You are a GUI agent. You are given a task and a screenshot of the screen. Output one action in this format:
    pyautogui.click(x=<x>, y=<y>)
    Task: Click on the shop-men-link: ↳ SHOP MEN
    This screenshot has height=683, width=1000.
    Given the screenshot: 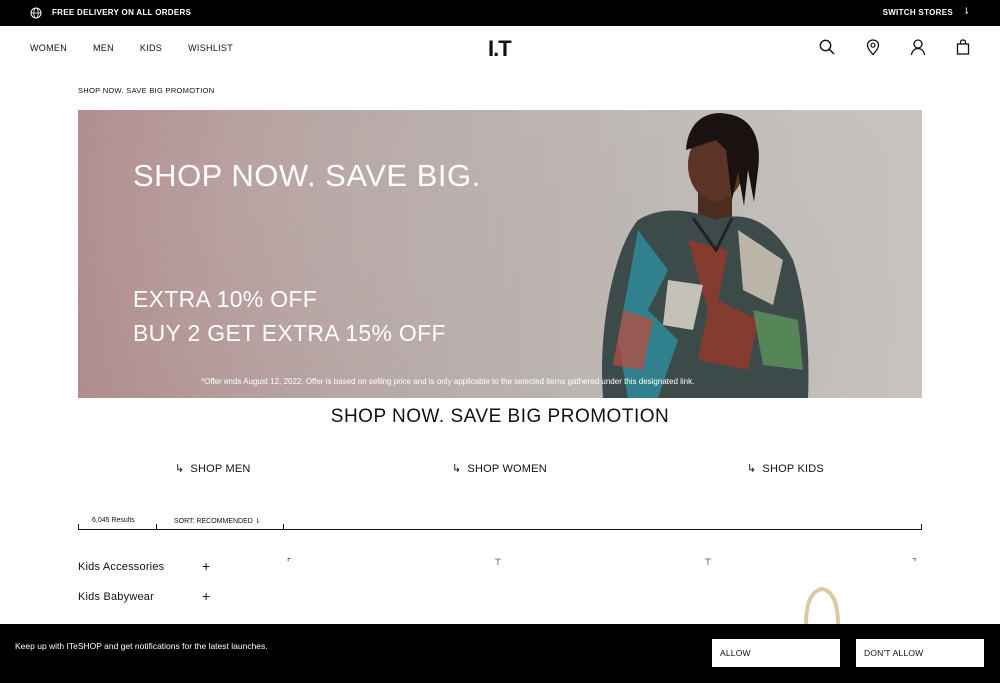 What is the action you would take?
    pyautogui.click(x=213, y=468)
    